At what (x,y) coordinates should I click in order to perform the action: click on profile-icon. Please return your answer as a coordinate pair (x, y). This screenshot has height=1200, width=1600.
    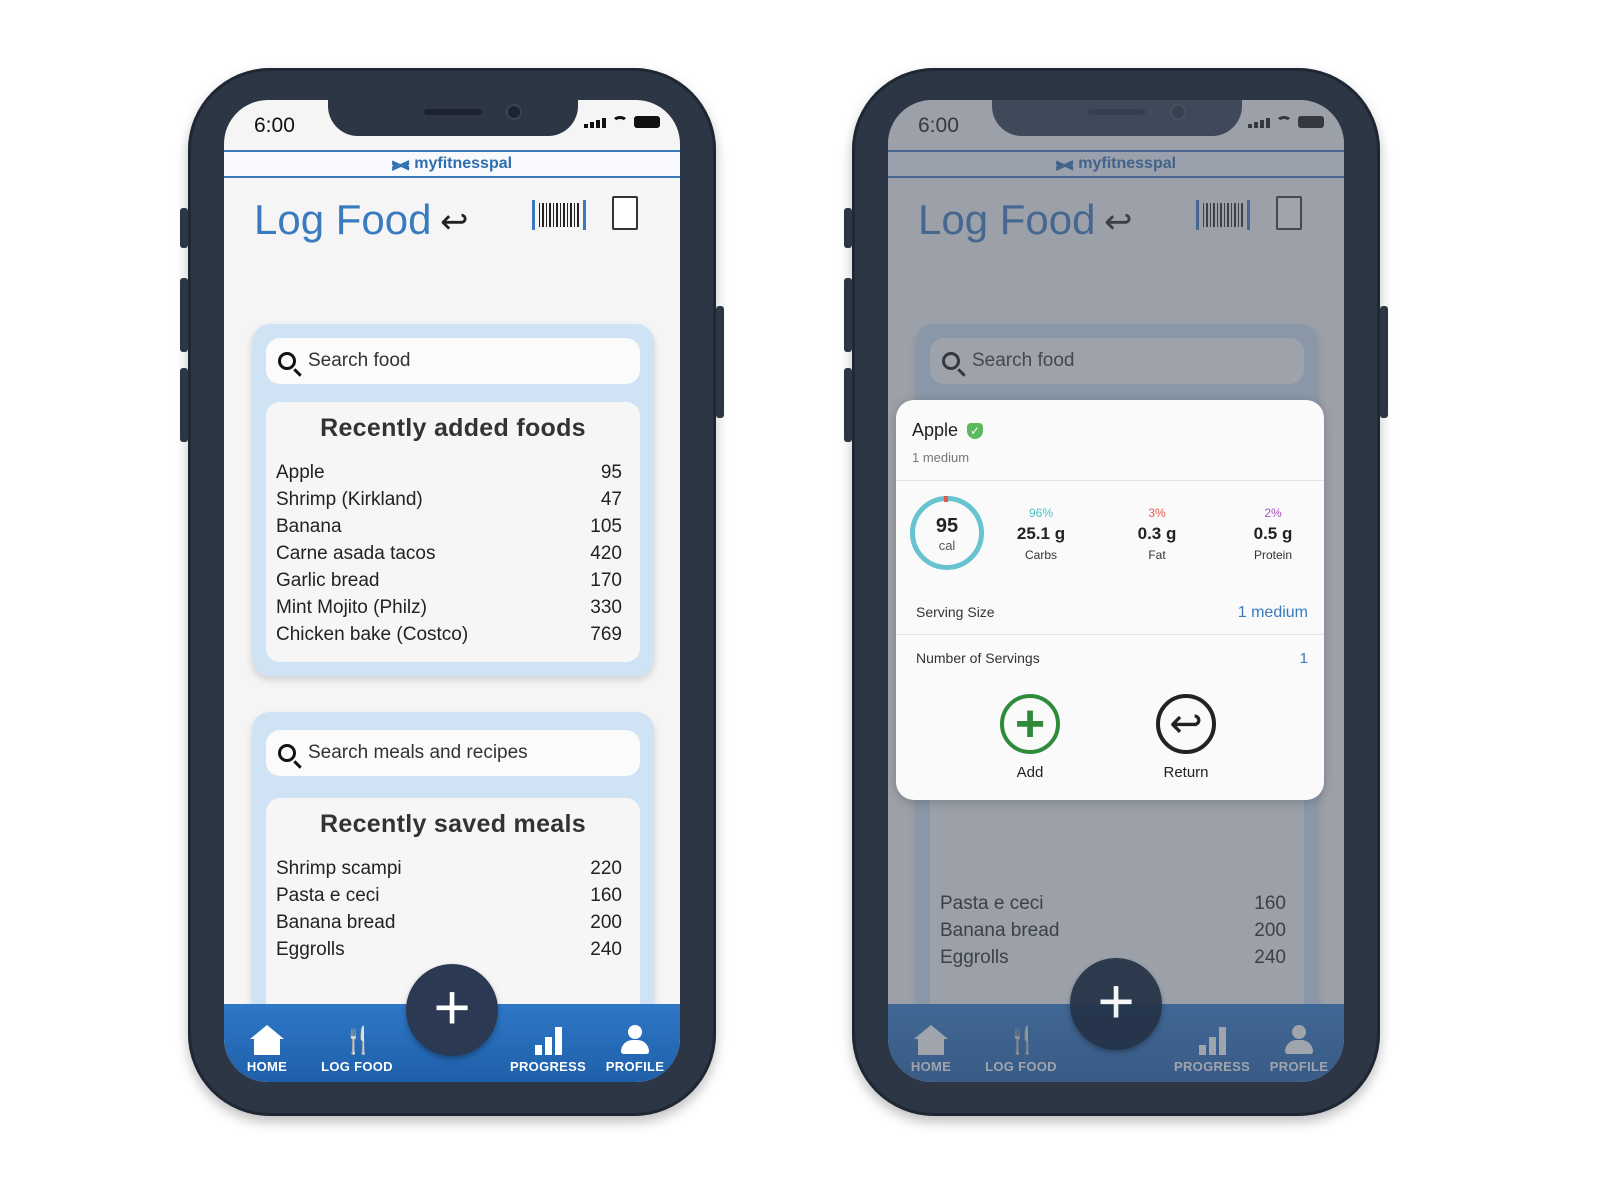
    Looking at the image, I should click on (635, 1040).